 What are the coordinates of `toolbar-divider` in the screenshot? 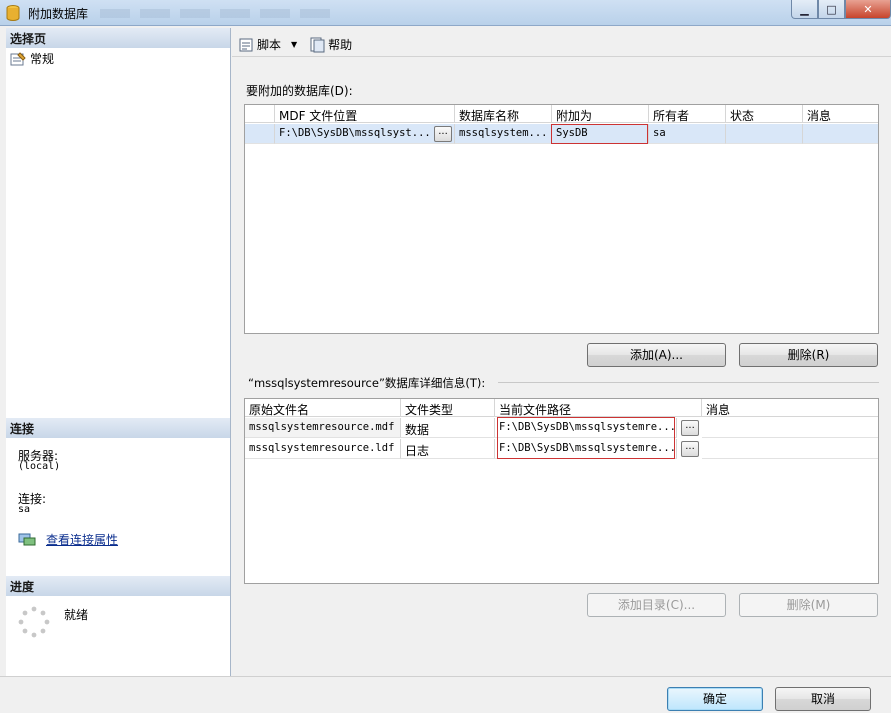 It's located at (561, 56).